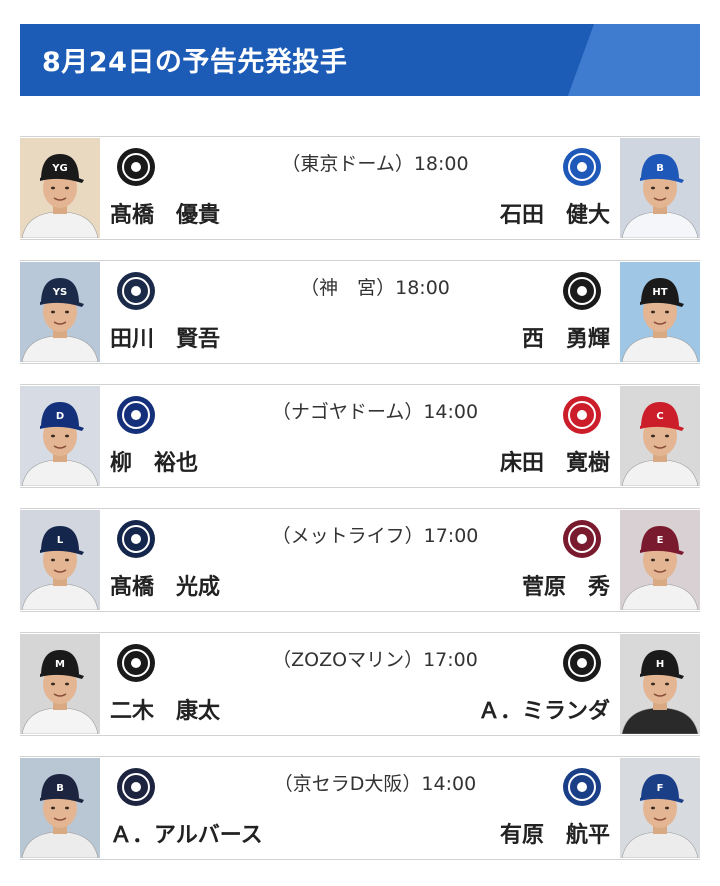 The image size is (720, 886). I want to click on game-row: B （京セラD大阪）14:00 Ａ．アルバース 有原 航平 F, so click(360, 808).